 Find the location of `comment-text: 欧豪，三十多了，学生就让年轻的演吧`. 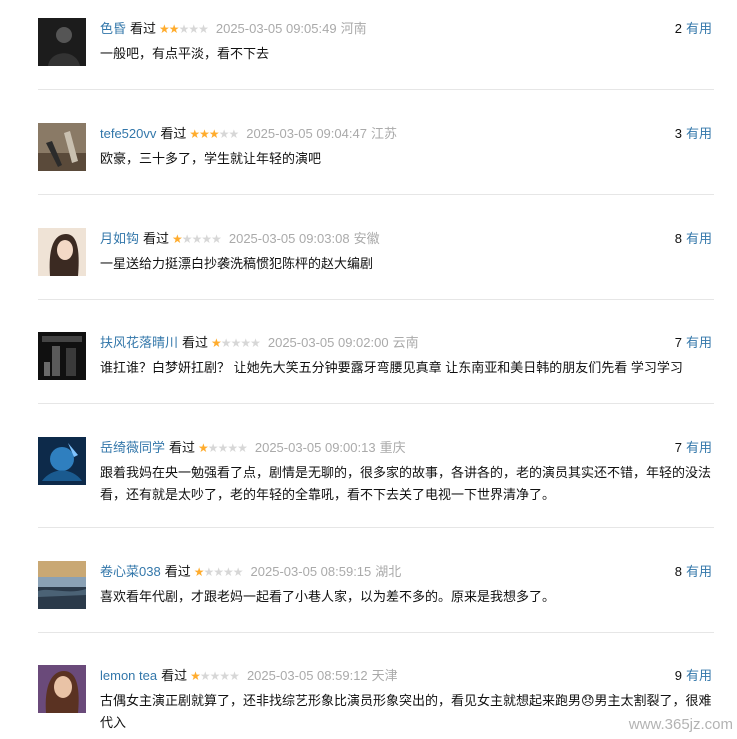

comment-text: 欧豪，三十多了，学生就让年轻的演吧 is located at coordinates (211, 158).